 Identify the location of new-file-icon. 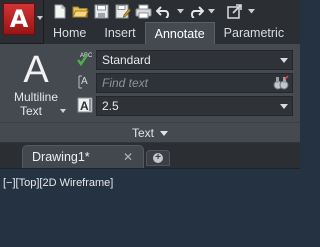
(59, 11).